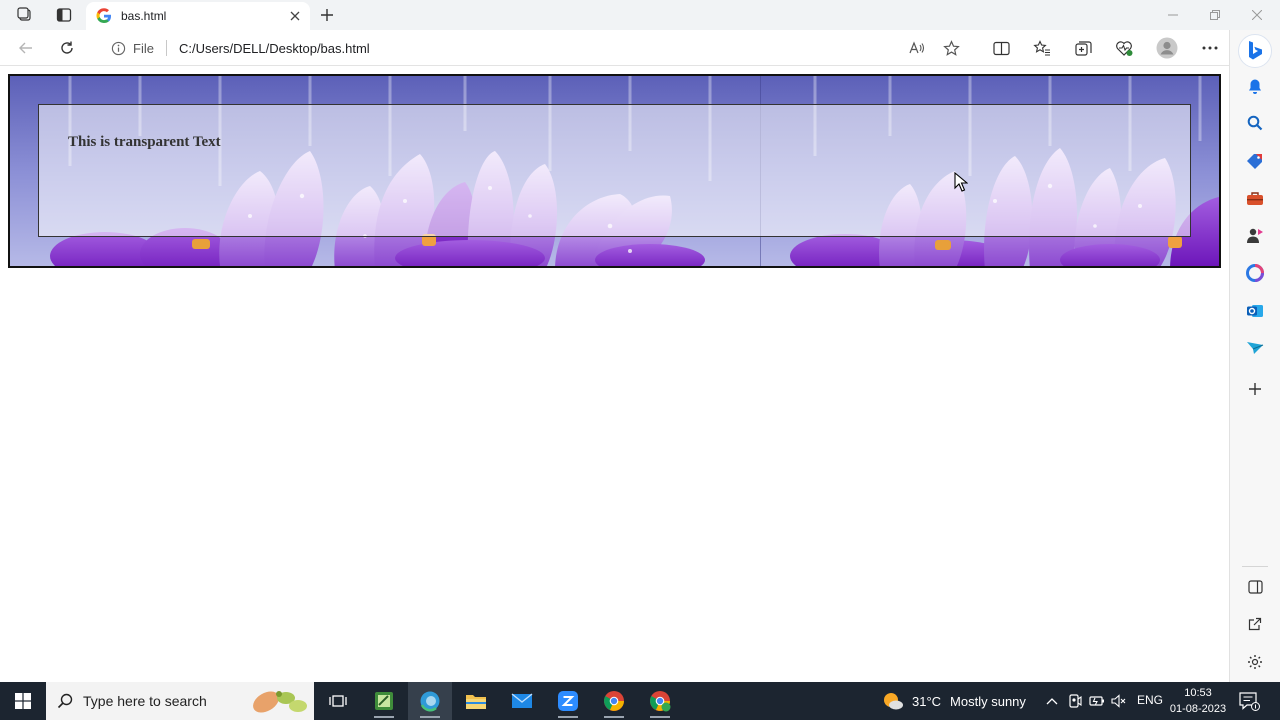  Describe the element at coordinates (1198, 701) in the screenshot. I see `system-clock: 10:53 01-08-2023` at that location.